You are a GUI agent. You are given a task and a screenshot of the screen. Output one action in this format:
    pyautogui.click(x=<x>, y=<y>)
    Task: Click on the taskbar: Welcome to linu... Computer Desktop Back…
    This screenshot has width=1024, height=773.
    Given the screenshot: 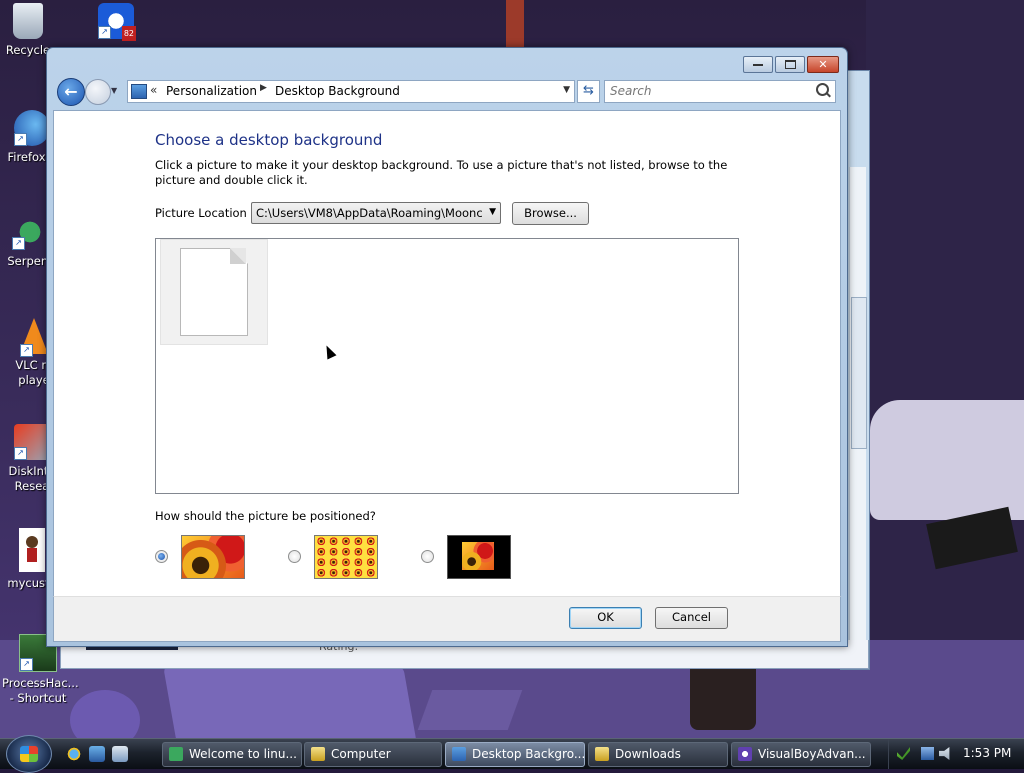 What is the action you would take?
    pyautogui.click(x=512, y=754)
    